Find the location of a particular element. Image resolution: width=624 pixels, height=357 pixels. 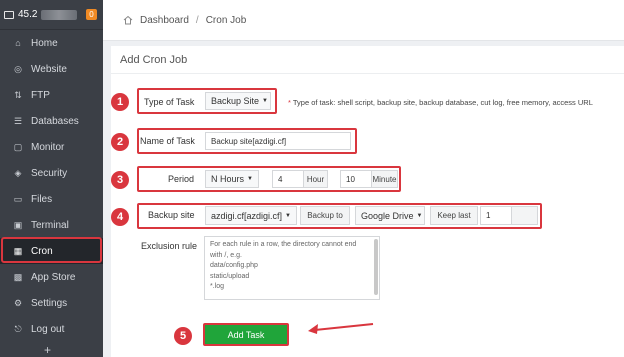

breadcrumb-current: Cron Job is located at coordinates (226, 20).